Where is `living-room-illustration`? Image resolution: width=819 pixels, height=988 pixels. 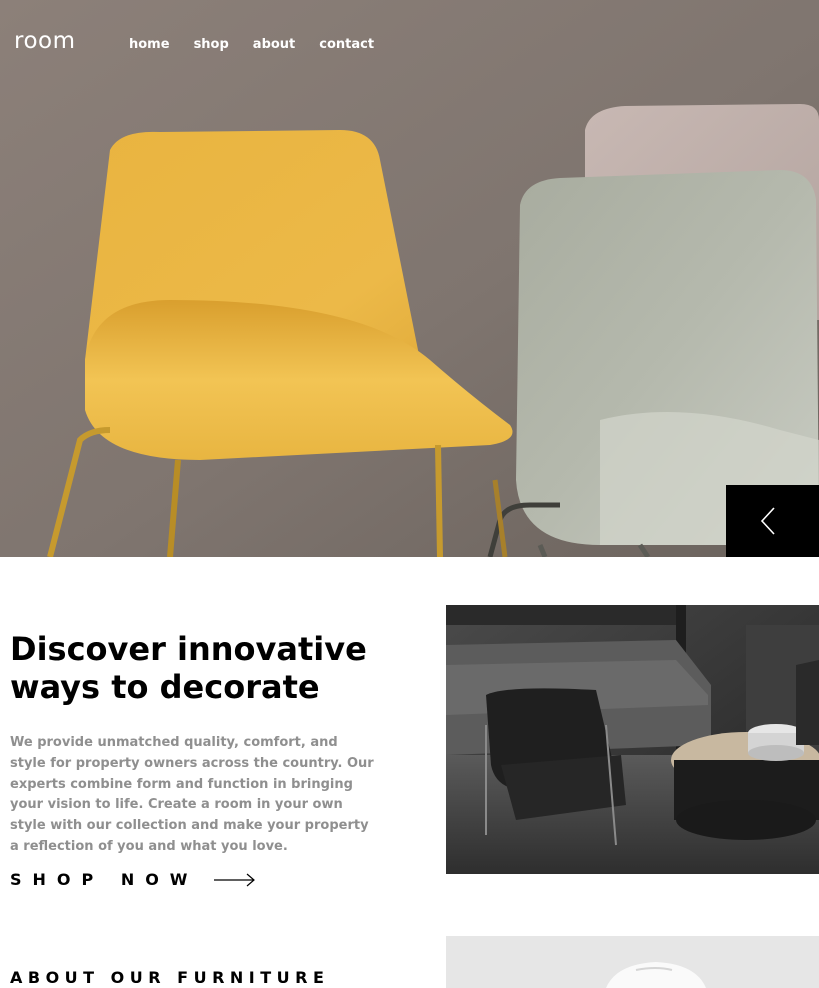 living-room-illustration is located at coordinates (632, 739).